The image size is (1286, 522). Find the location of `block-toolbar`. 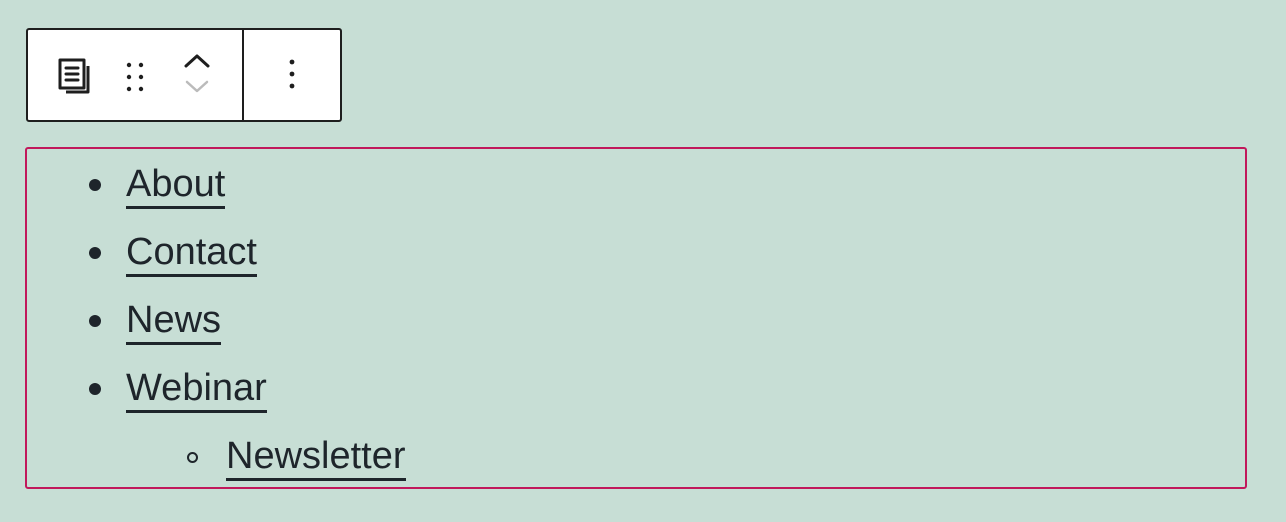

block-toolbar is located at coordinates (184, 75).